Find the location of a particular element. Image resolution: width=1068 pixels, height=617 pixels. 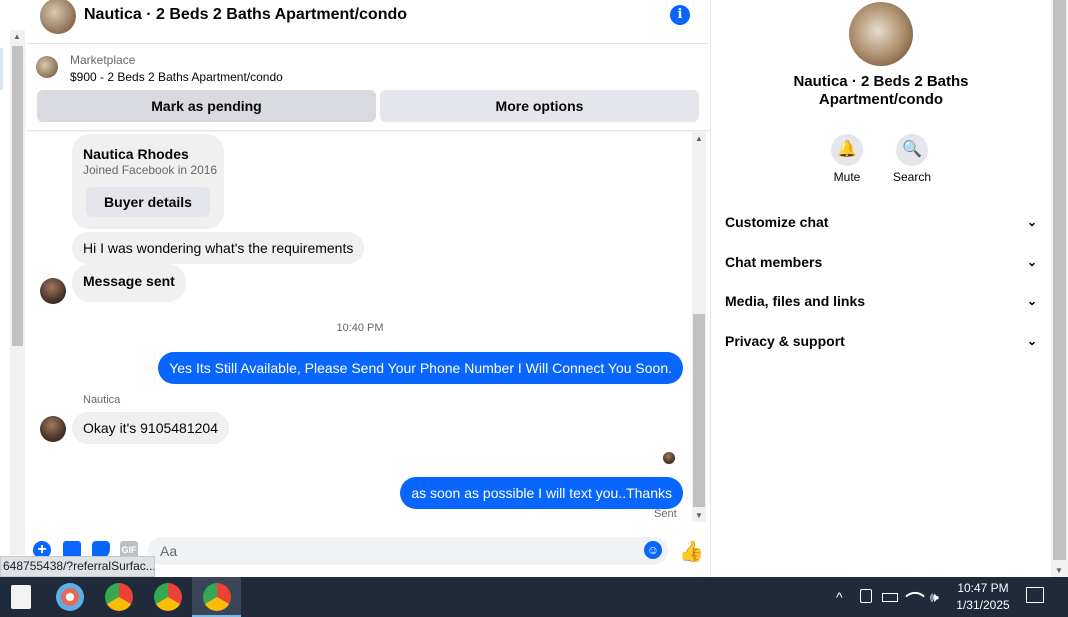

more-options-button: More options is located at coordinates (539, 106).